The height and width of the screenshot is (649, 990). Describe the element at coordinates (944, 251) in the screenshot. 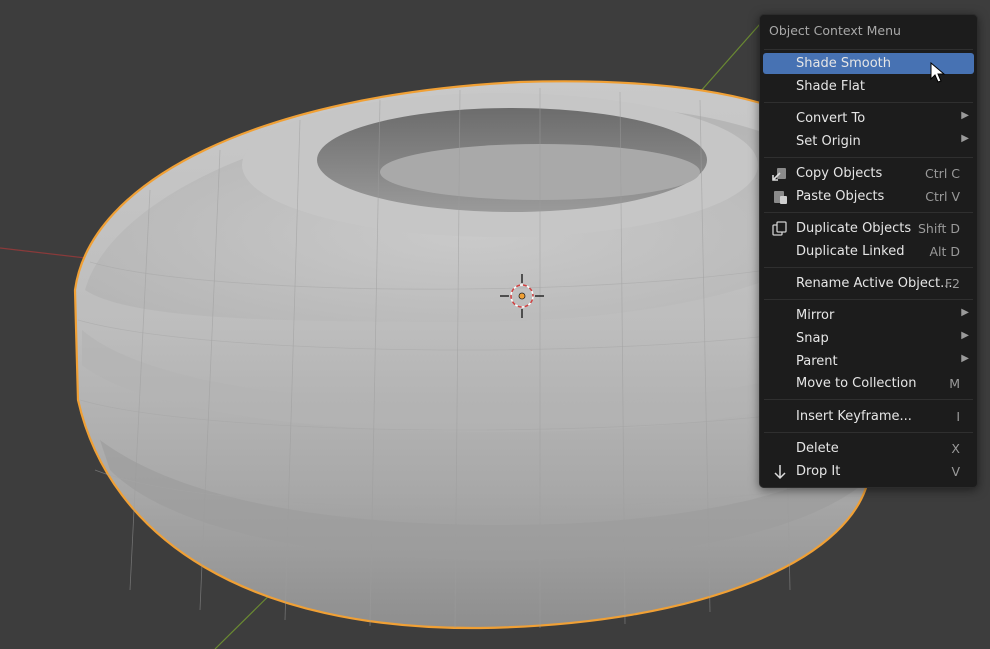

I see `shortcut-label: Alt D` at that location.